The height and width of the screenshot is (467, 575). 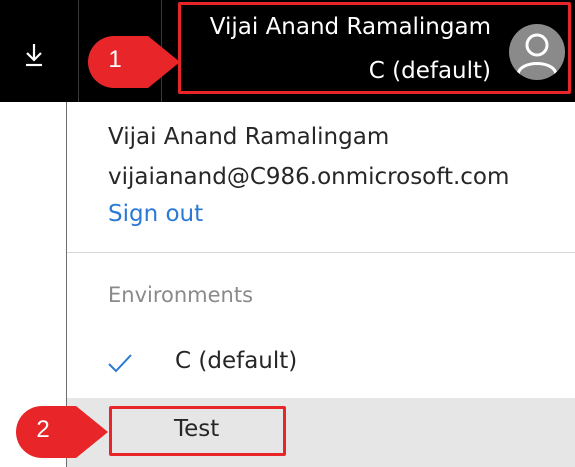 I want to click on download-arrow-icon, so click(x=34, y=55).